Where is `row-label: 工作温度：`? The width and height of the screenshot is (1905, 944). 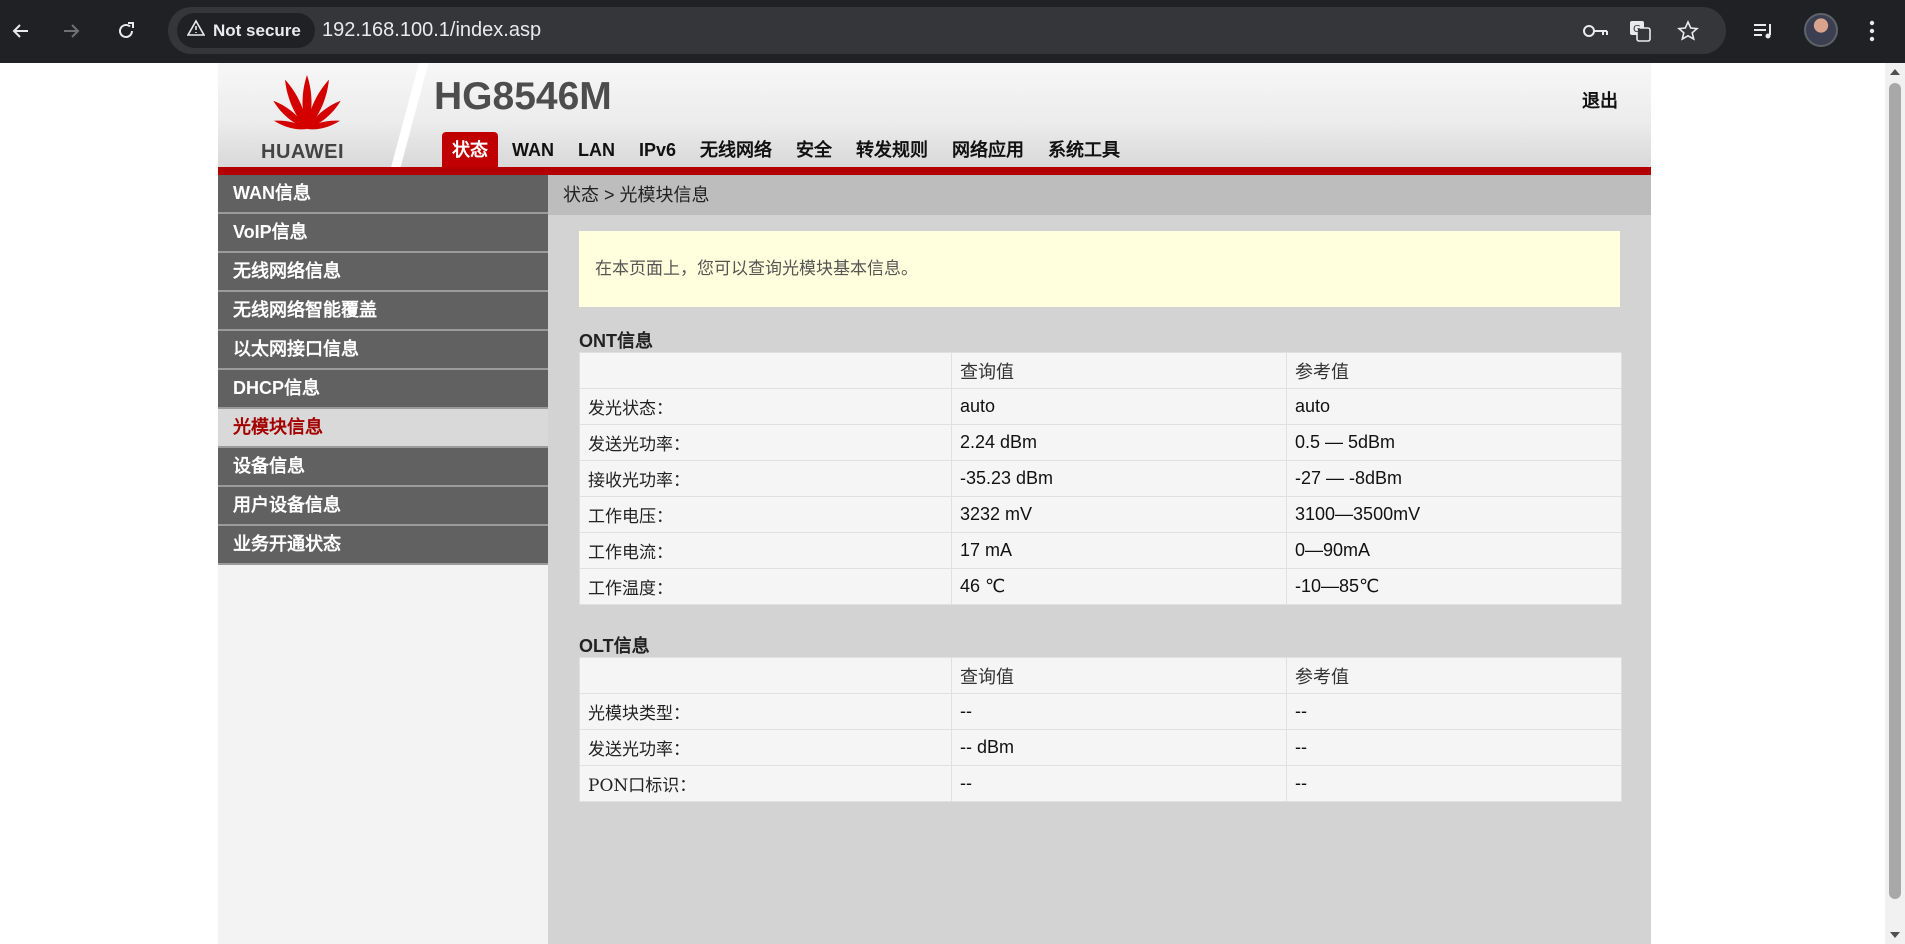 row-label: 工作温度： is located at coordinates (765, 586).